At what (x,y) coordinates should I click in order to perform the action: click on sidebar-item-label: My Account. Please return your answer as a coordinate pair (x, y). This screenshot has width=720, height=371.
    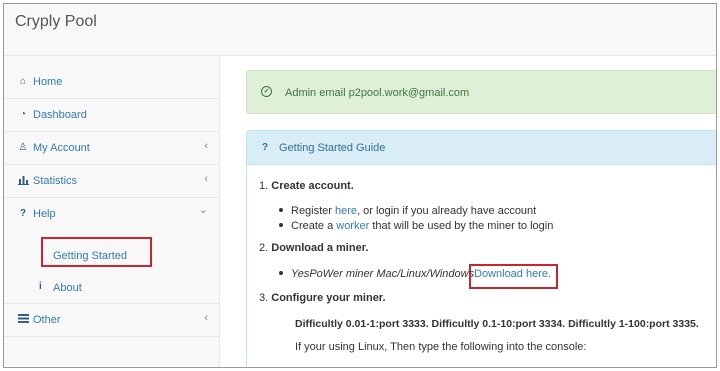
    Looking at the image, I should click on (61, 148).